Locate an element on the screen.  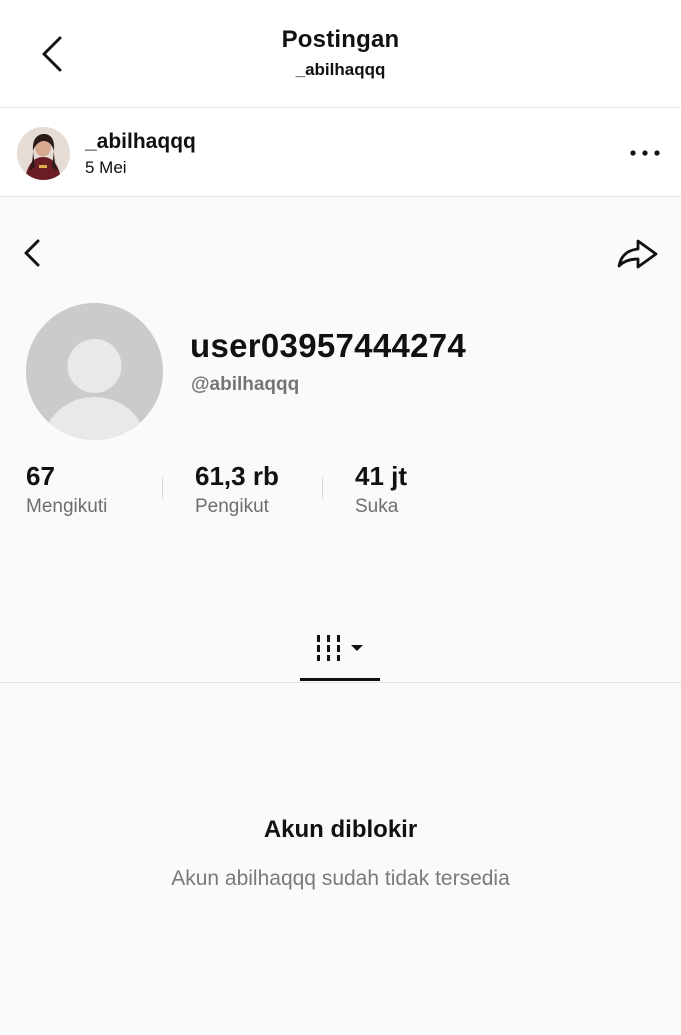
content-tab-bar is located at coordinates (340, 655).